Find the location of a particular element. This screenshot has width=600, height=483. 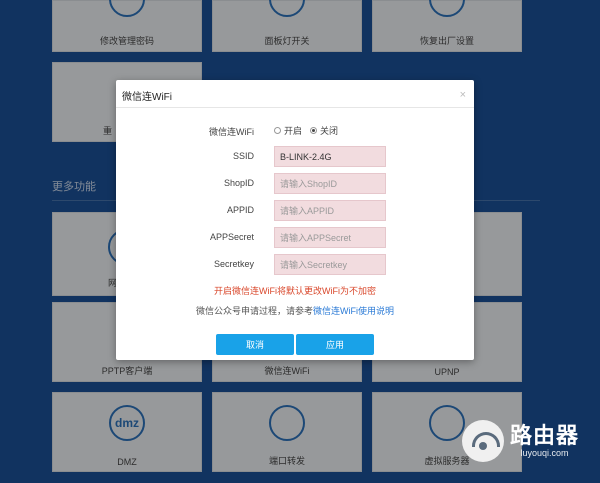

ssid-row: SSID is located at coordinates (295, 157).